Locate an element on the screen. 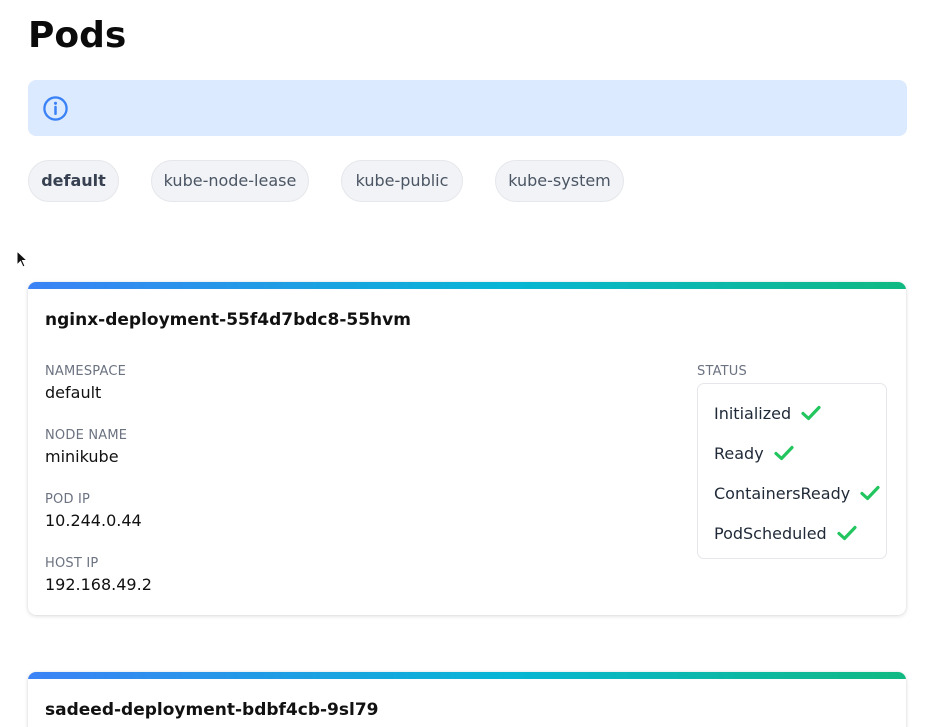  condition-containers-ready: ContainersReady is located at coordinates (797, 493).